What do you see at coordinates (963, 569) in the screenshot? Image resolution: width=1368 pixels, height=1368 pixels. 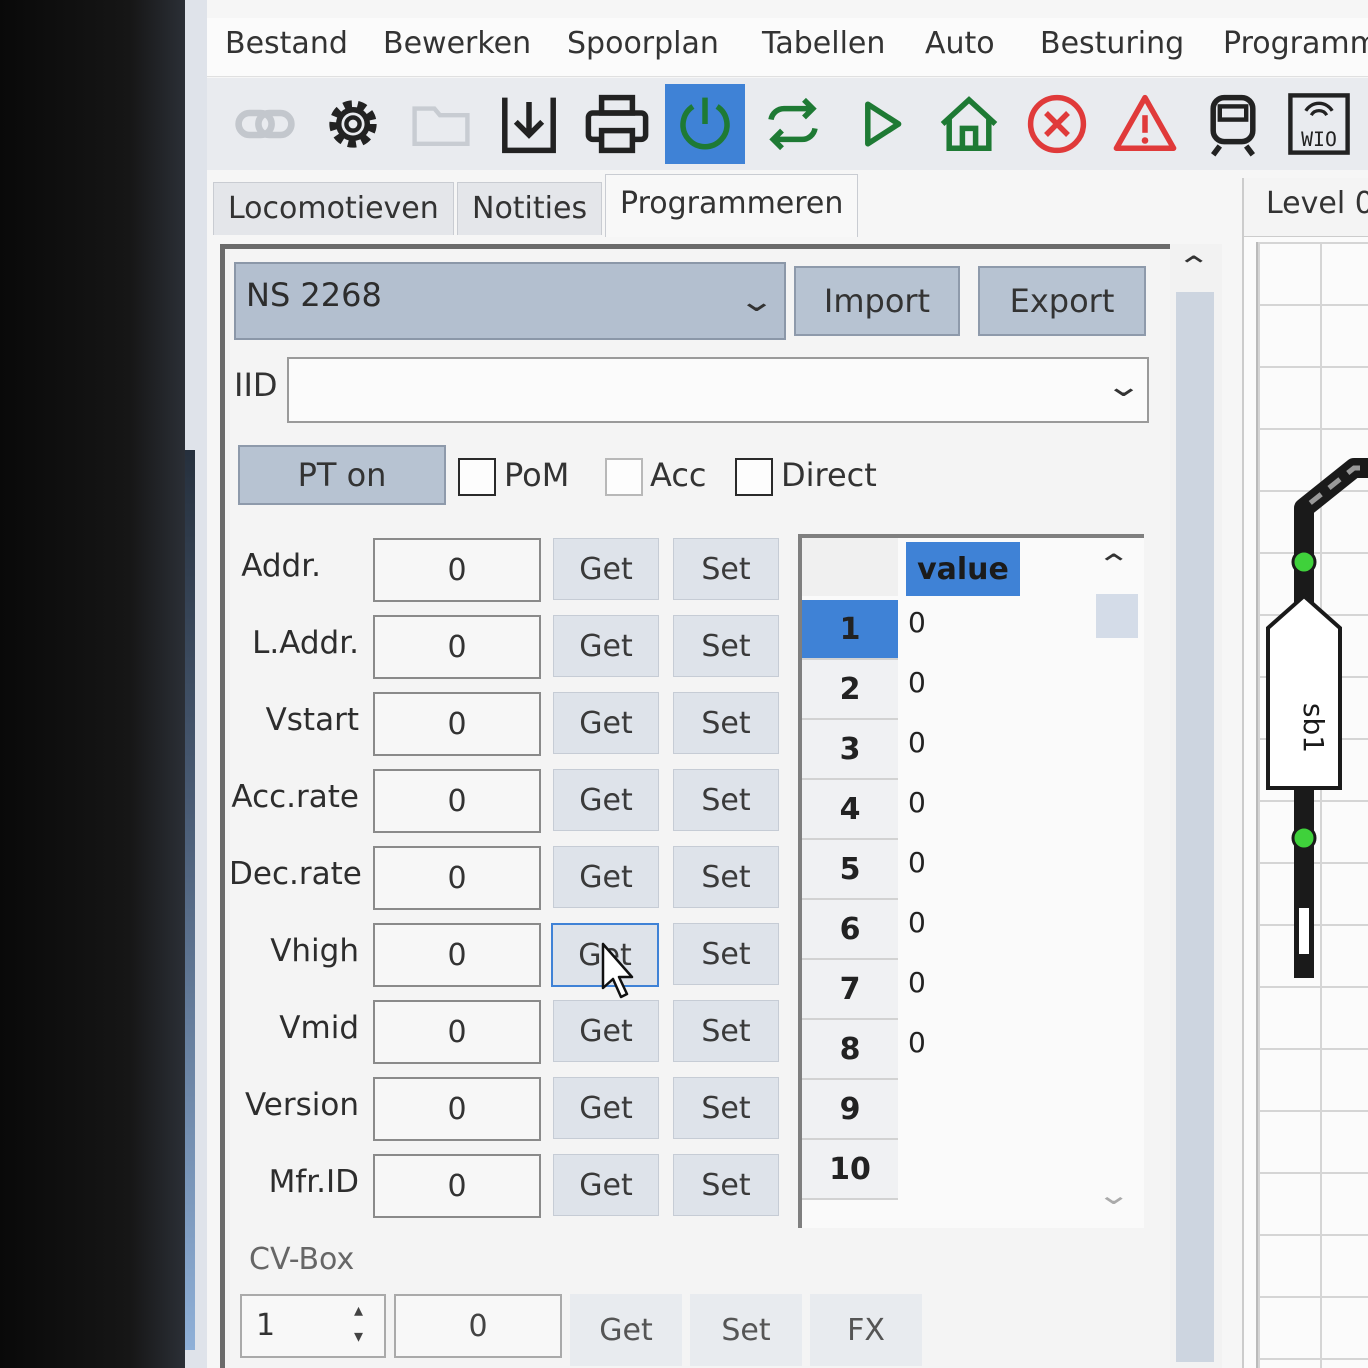 I see `cv-table-value-header: value` at bounding box center [963, 569].